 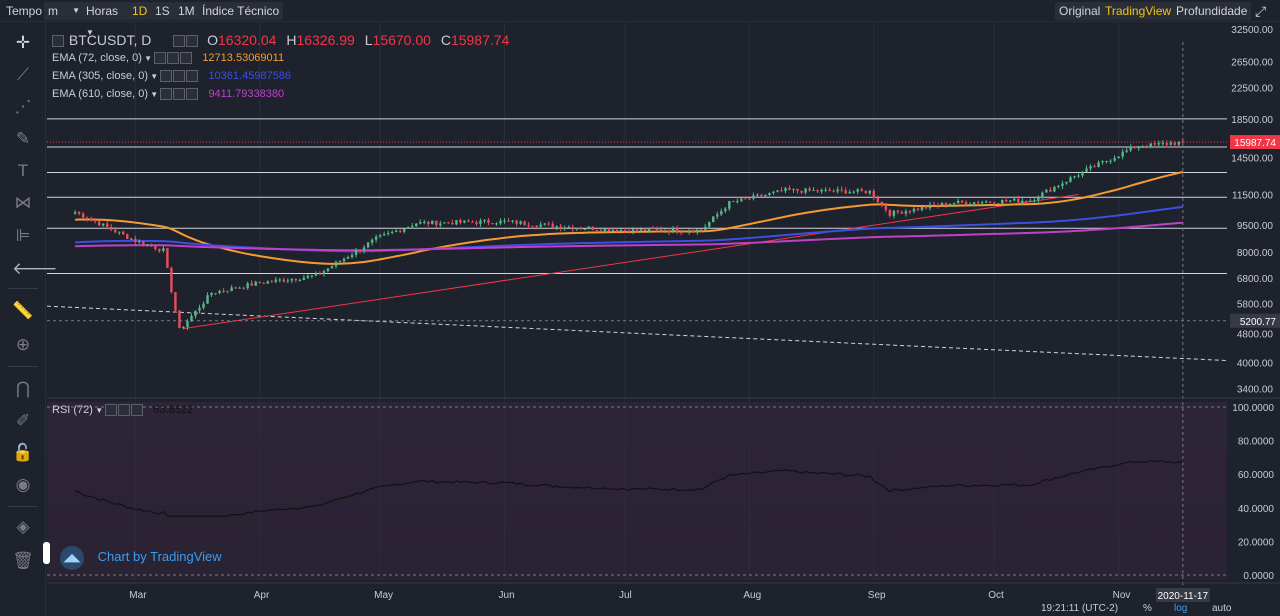 I want to click on eye-icon: ◉, so click(x=23, y=485).